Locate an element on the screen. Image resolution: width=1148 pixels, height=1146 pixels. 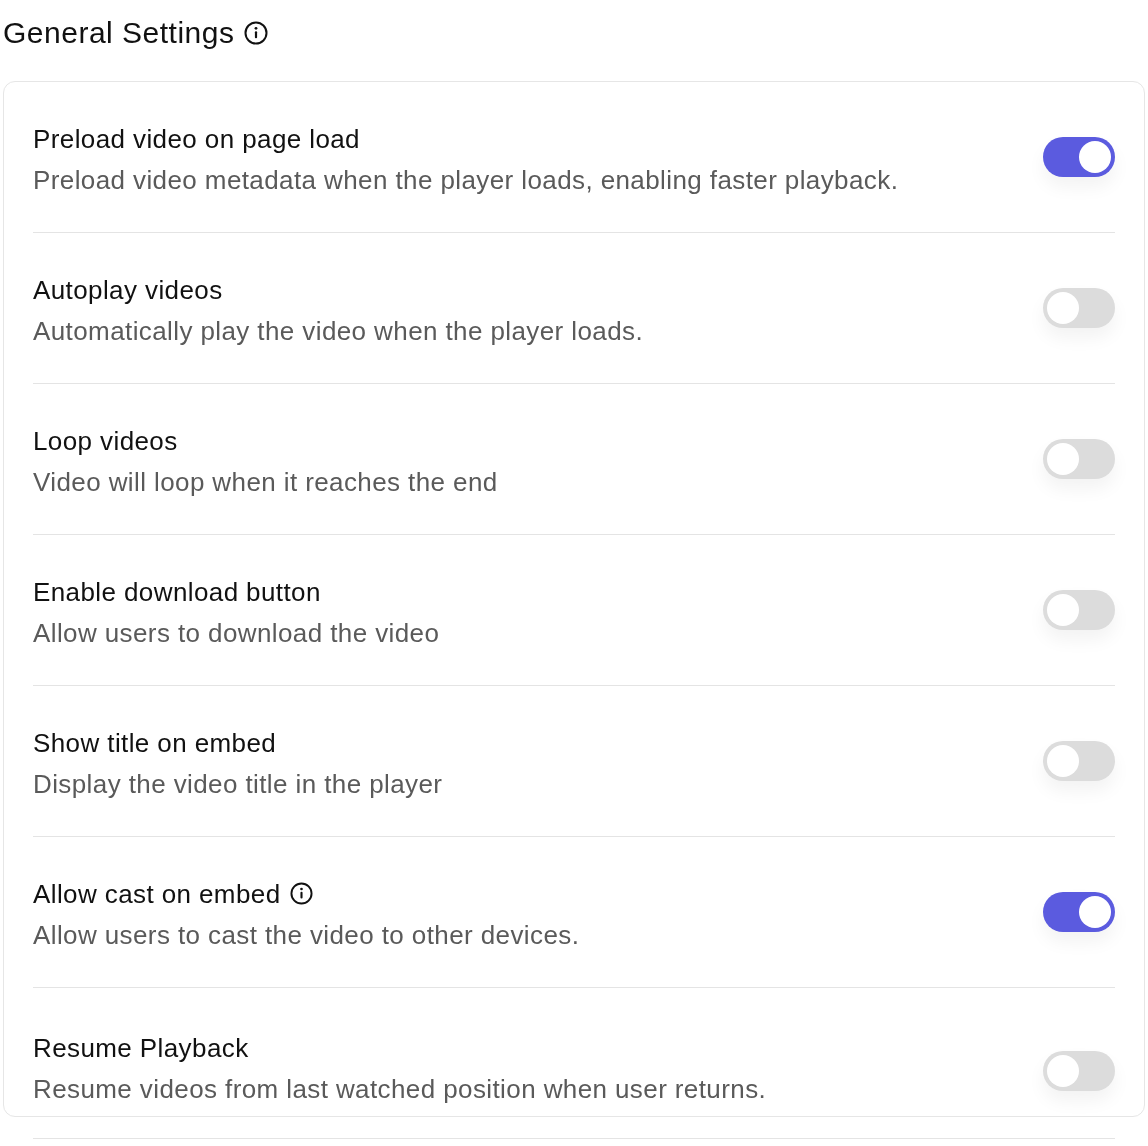
setting-description: Resume videos from last watched position when user returns. is located at coordinates (400, 1089).